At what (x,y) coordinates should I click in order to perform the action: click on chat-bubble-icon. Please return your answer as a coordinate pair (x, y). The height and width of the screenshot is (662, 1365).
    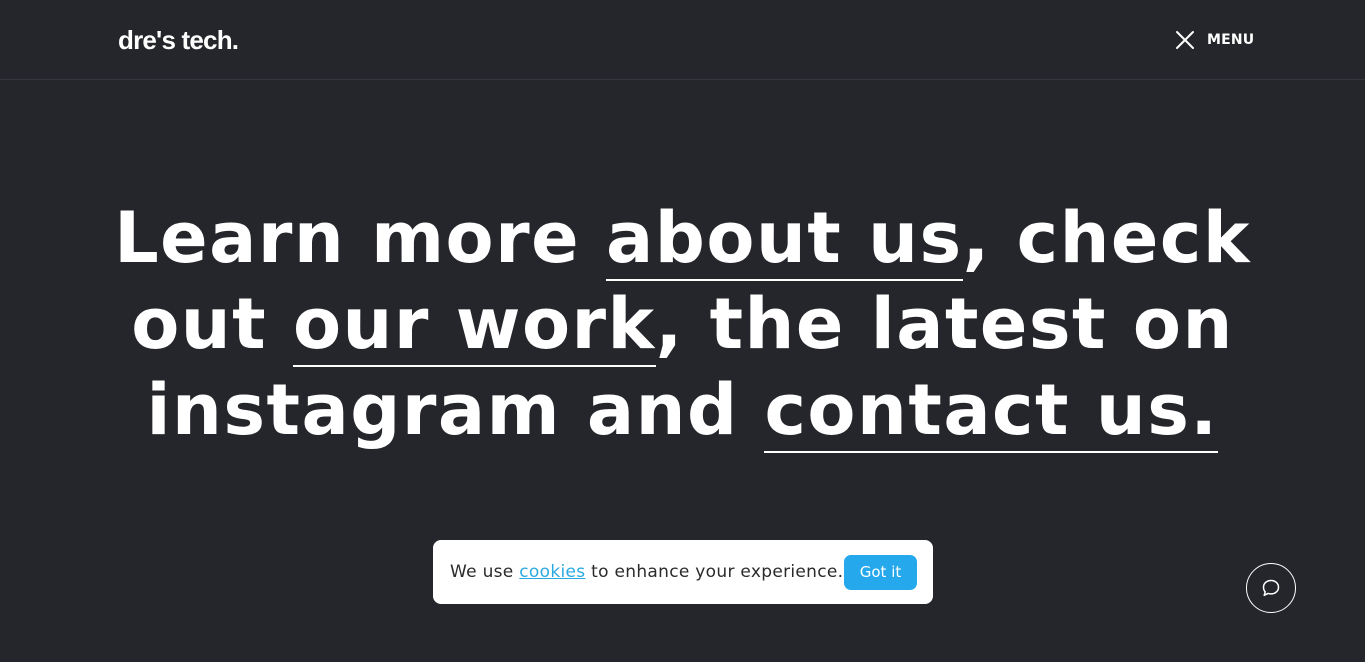
    Looking at the image, I should click on (1271, 588).